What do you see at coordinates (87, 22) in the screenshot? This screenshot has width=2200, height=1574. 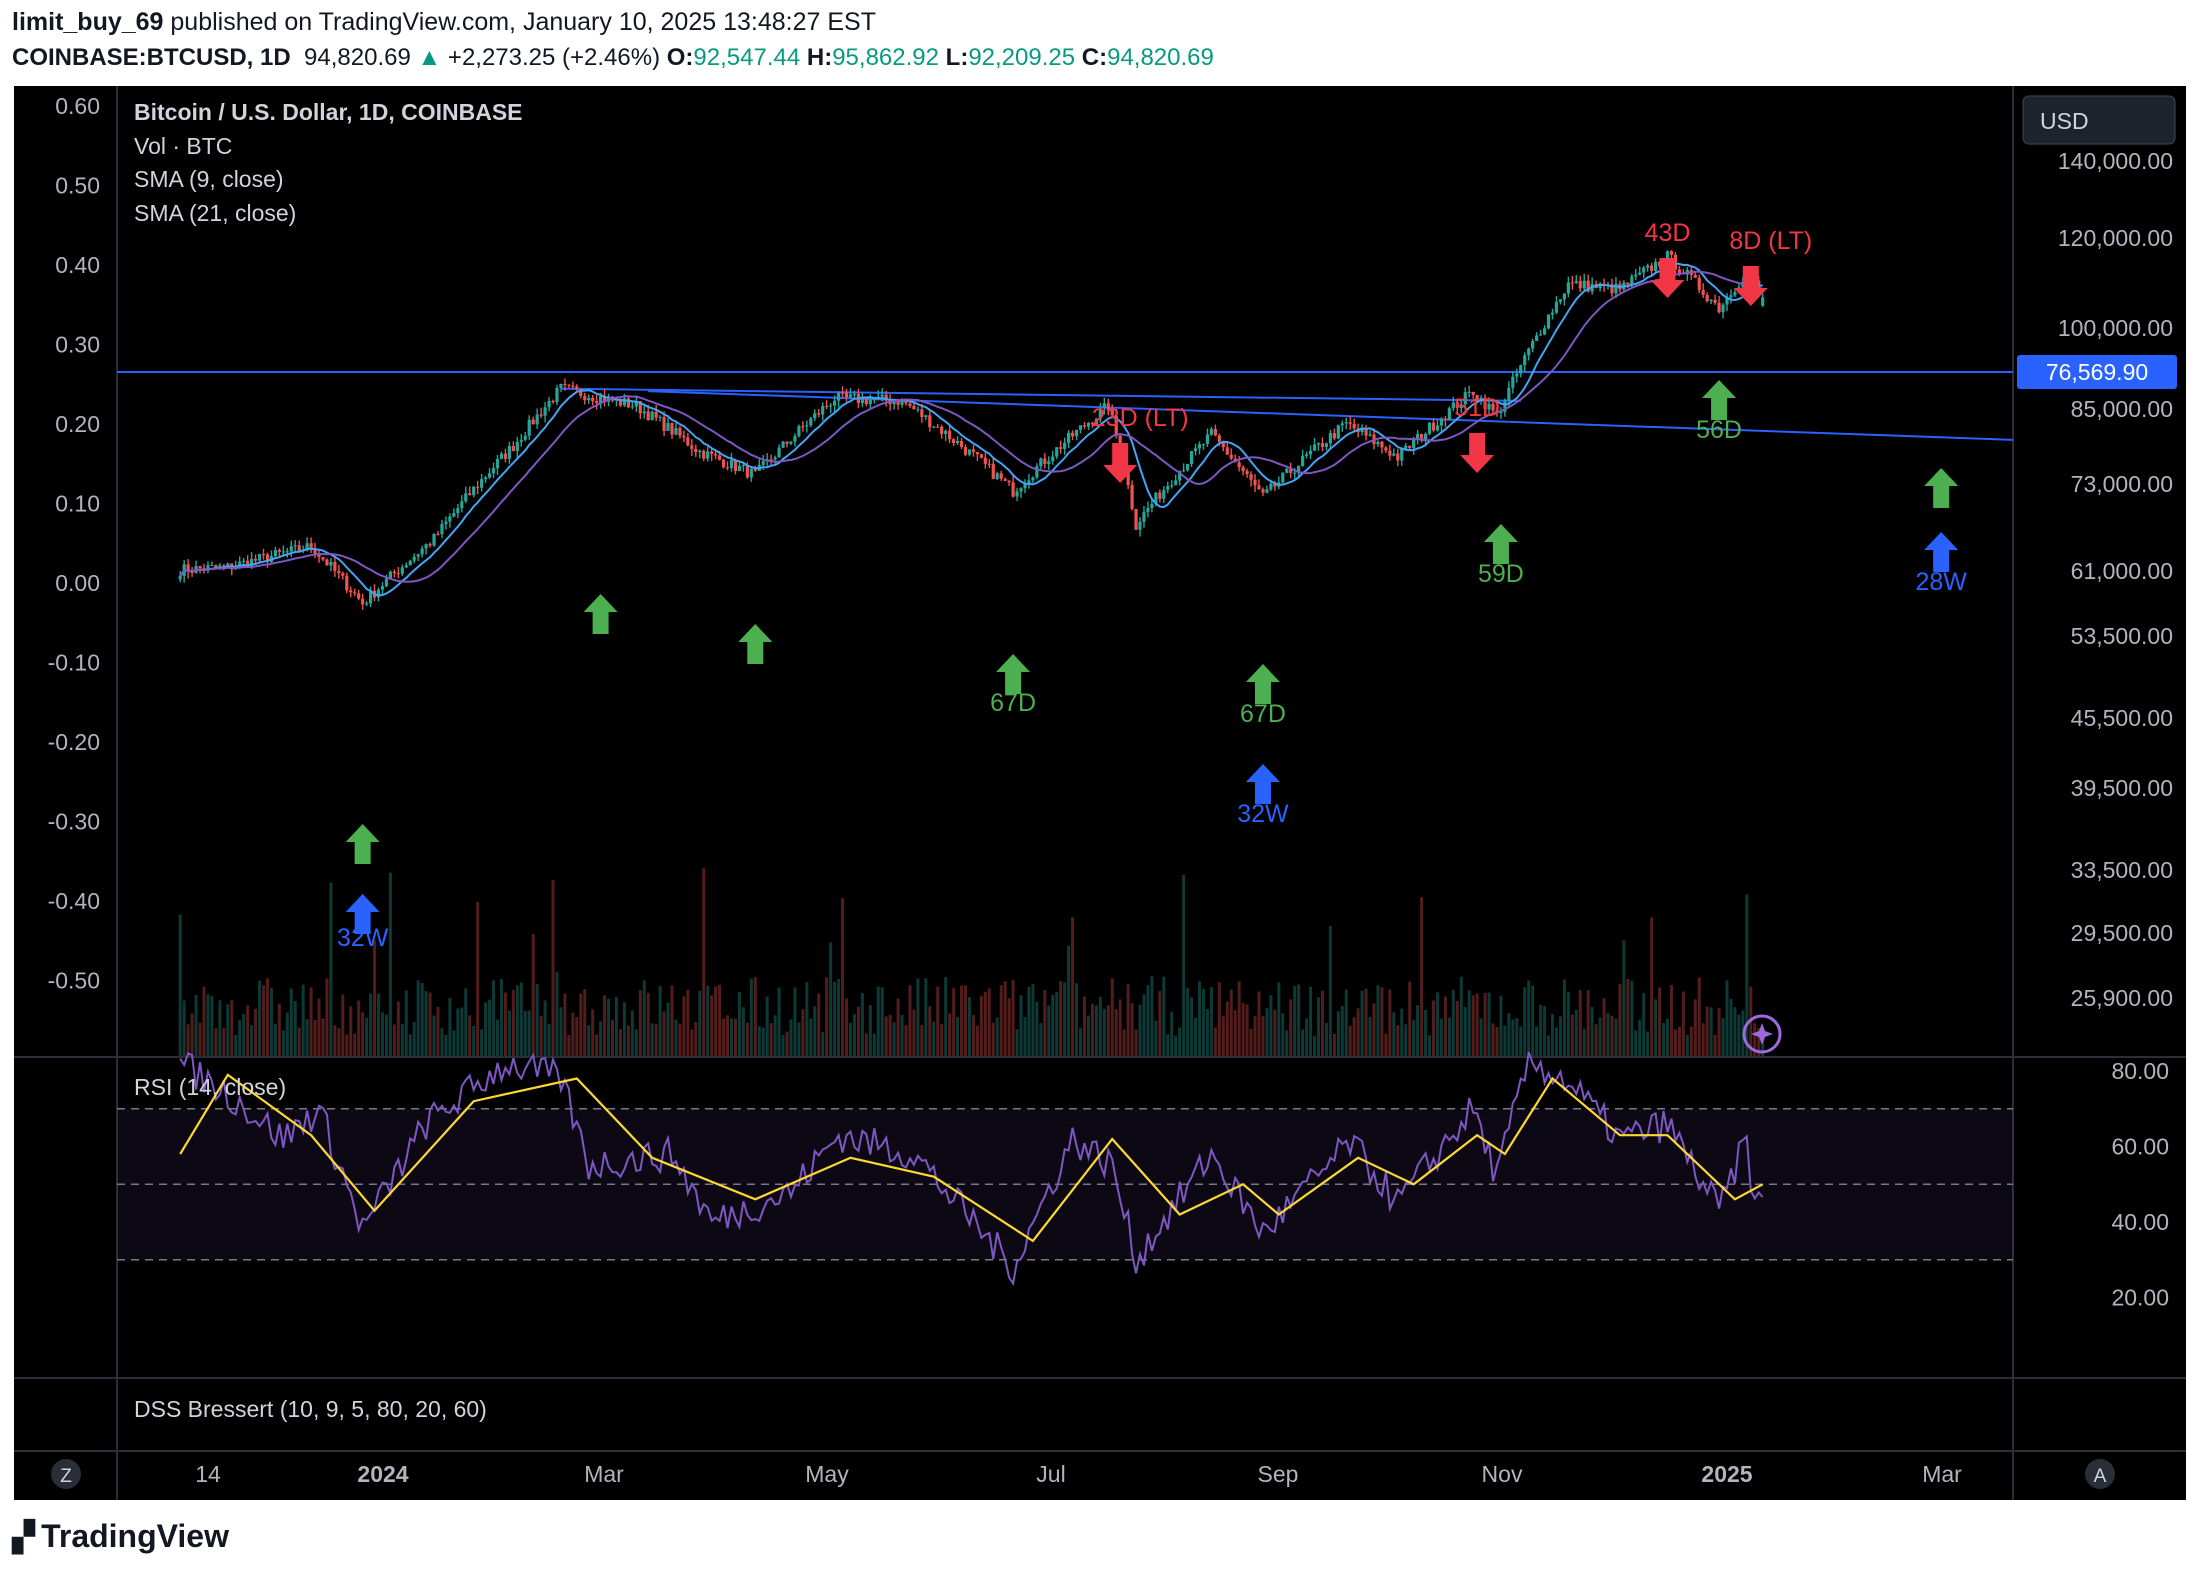 I see `publisher-name: limit_buy_69` at bounding box center [87, 22].